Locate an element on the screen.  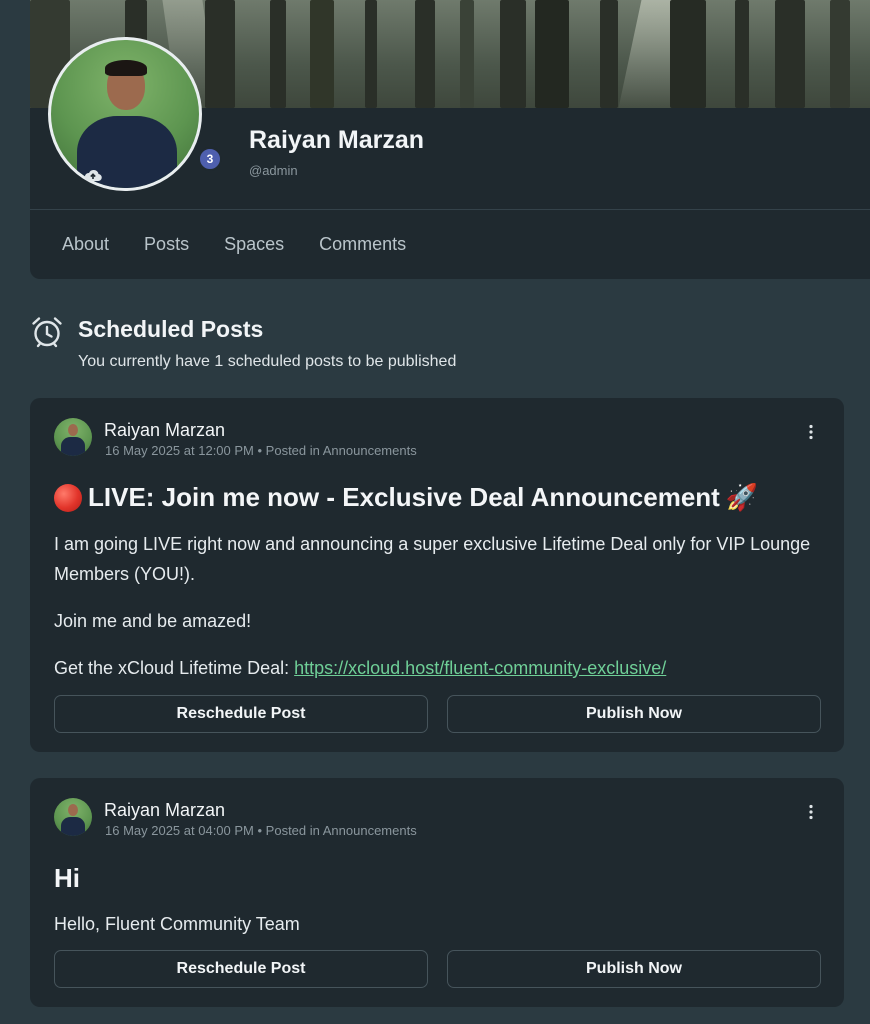
post-title: Hi is located at coordinates (67, 878).